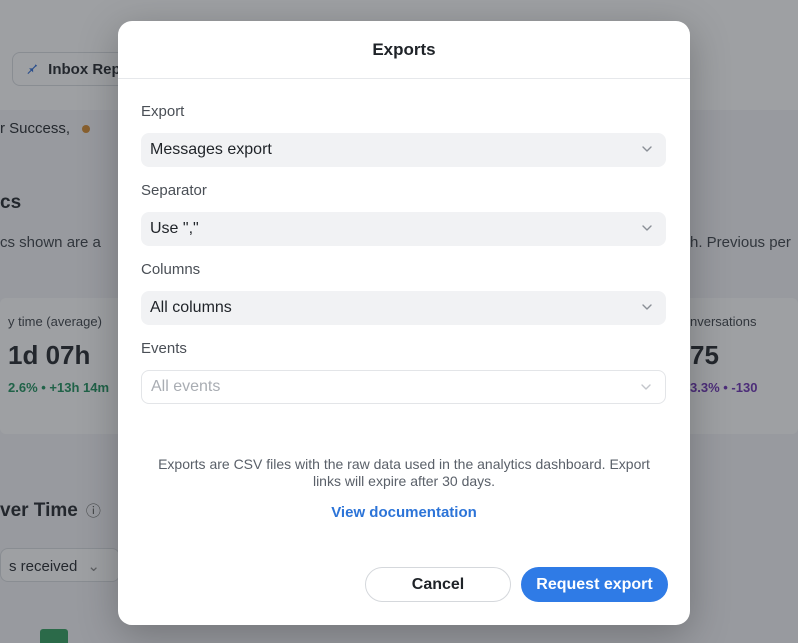 This screenshot has width=798, height=643. Describe the element at coordinates (171, 269) in the screenshot. I see `columns-label: Columns` at that location.